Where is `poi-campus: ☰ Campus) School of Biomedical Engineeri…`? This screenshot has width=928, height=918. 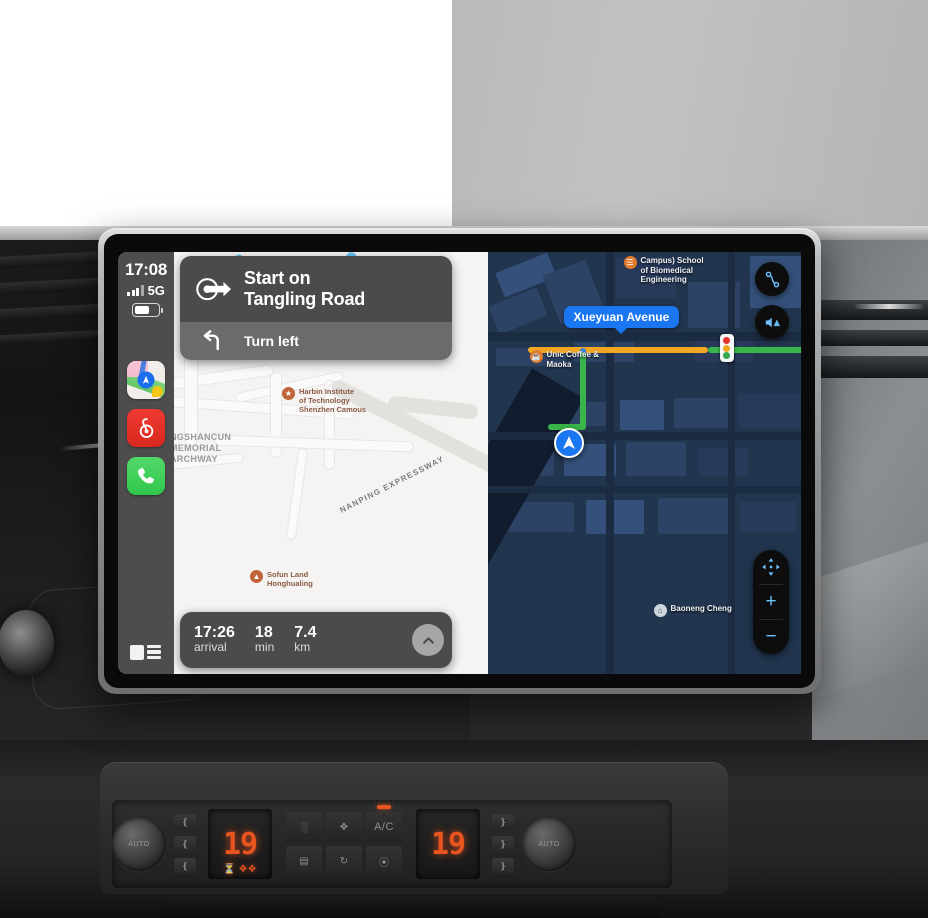 poi-campus: ☰ Campus) School of Biomedical Engineeri… is located at coordinates (663, 270).